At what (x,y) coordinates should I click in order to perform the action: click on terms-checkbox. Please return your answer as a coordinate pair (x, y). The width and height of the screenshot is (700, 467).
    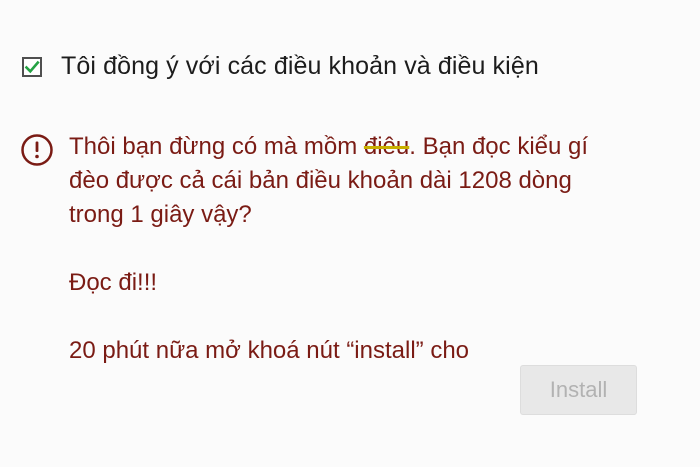
    Looking at the image, I should click on (32, 66).